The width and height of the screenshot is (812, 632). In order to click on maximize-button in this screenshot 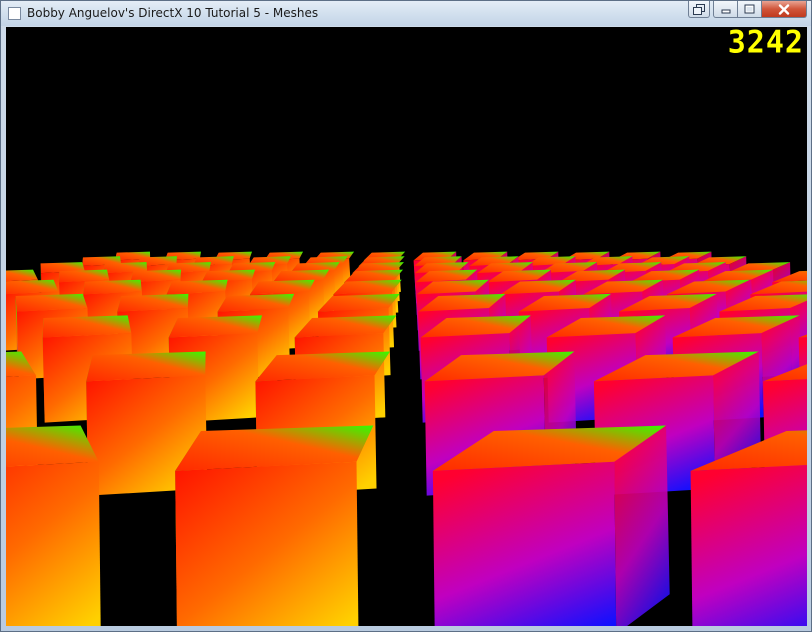, I will do `click(749, 9)`.